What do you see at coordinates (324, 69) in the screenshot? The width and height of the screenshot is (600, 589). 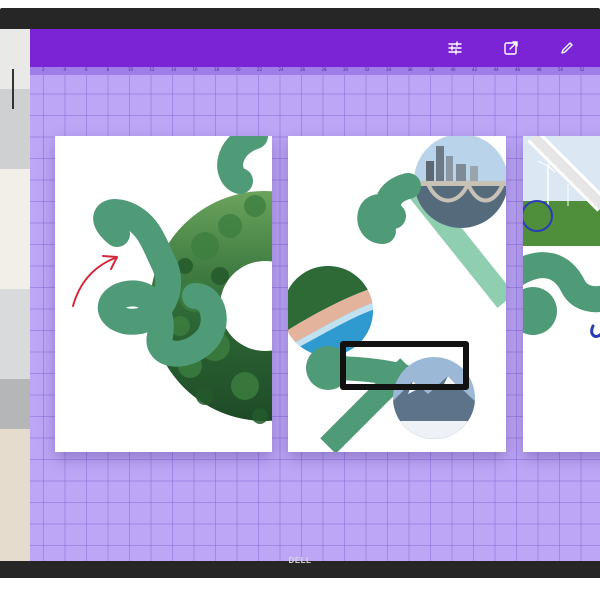 I see `ruler-tick: 28` at bounding box center [324, 69].